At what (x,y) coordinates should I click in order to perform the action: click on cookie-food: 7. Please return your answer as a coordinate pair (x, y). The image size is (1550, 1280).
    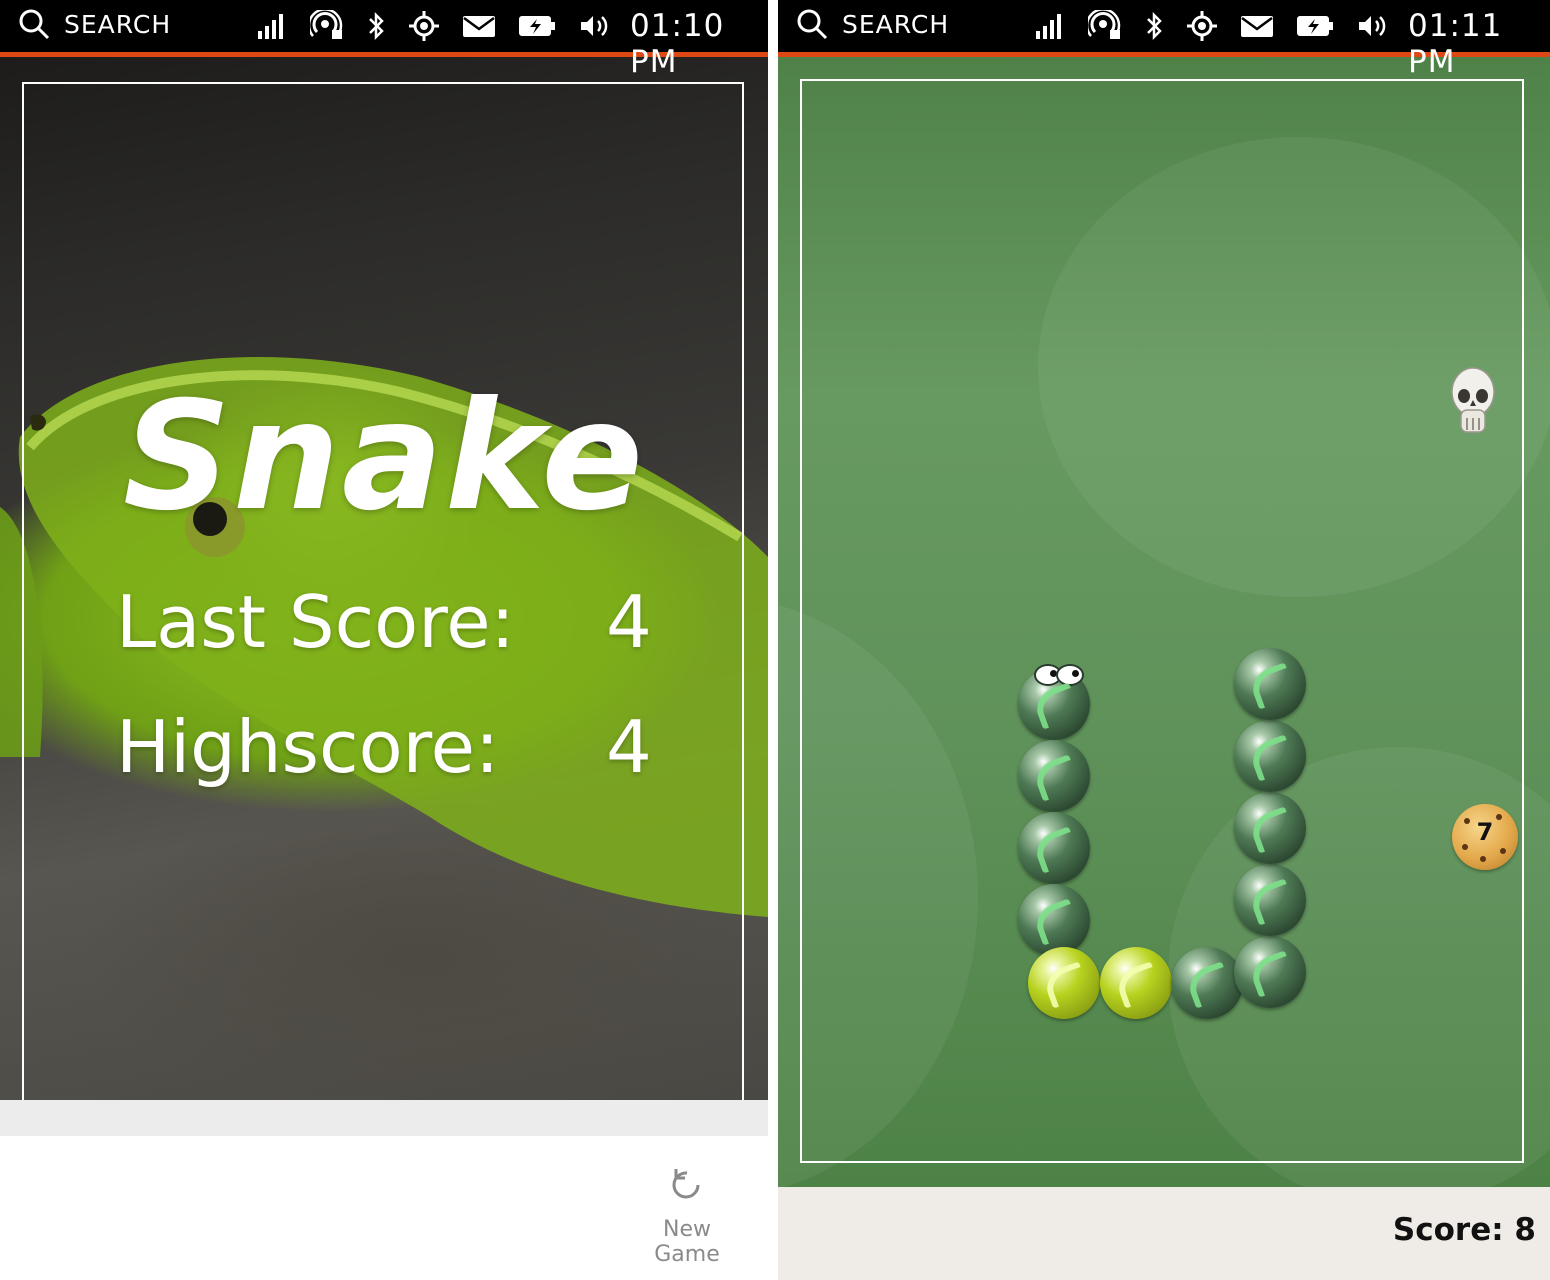
    Looking at the image, I should click on (1485, 837).